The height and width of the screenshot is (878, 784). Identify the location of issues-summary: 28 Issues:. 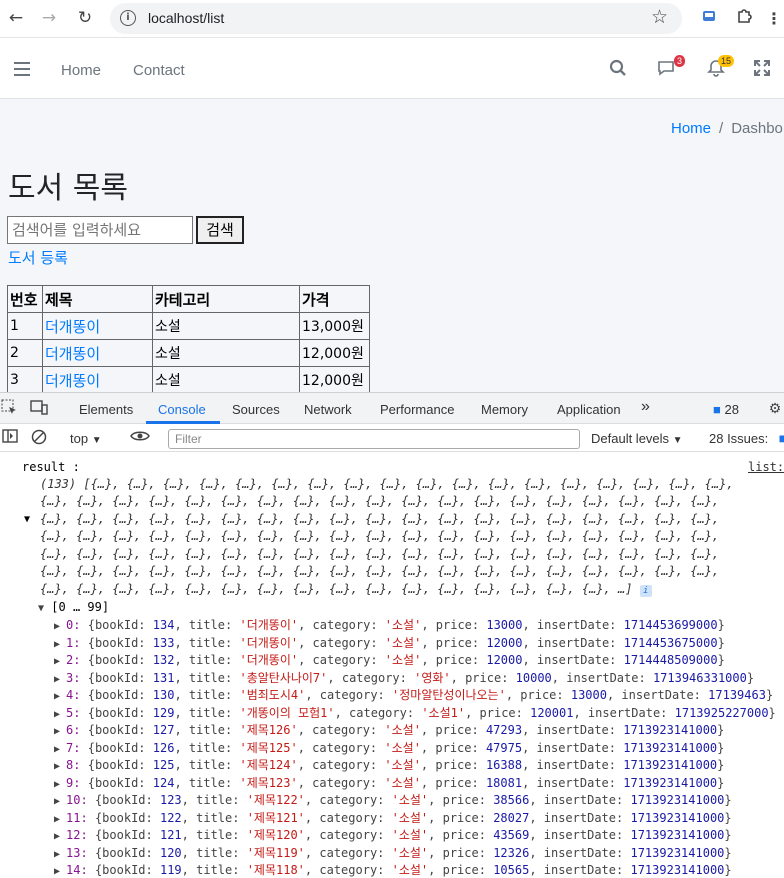
(738, 438).